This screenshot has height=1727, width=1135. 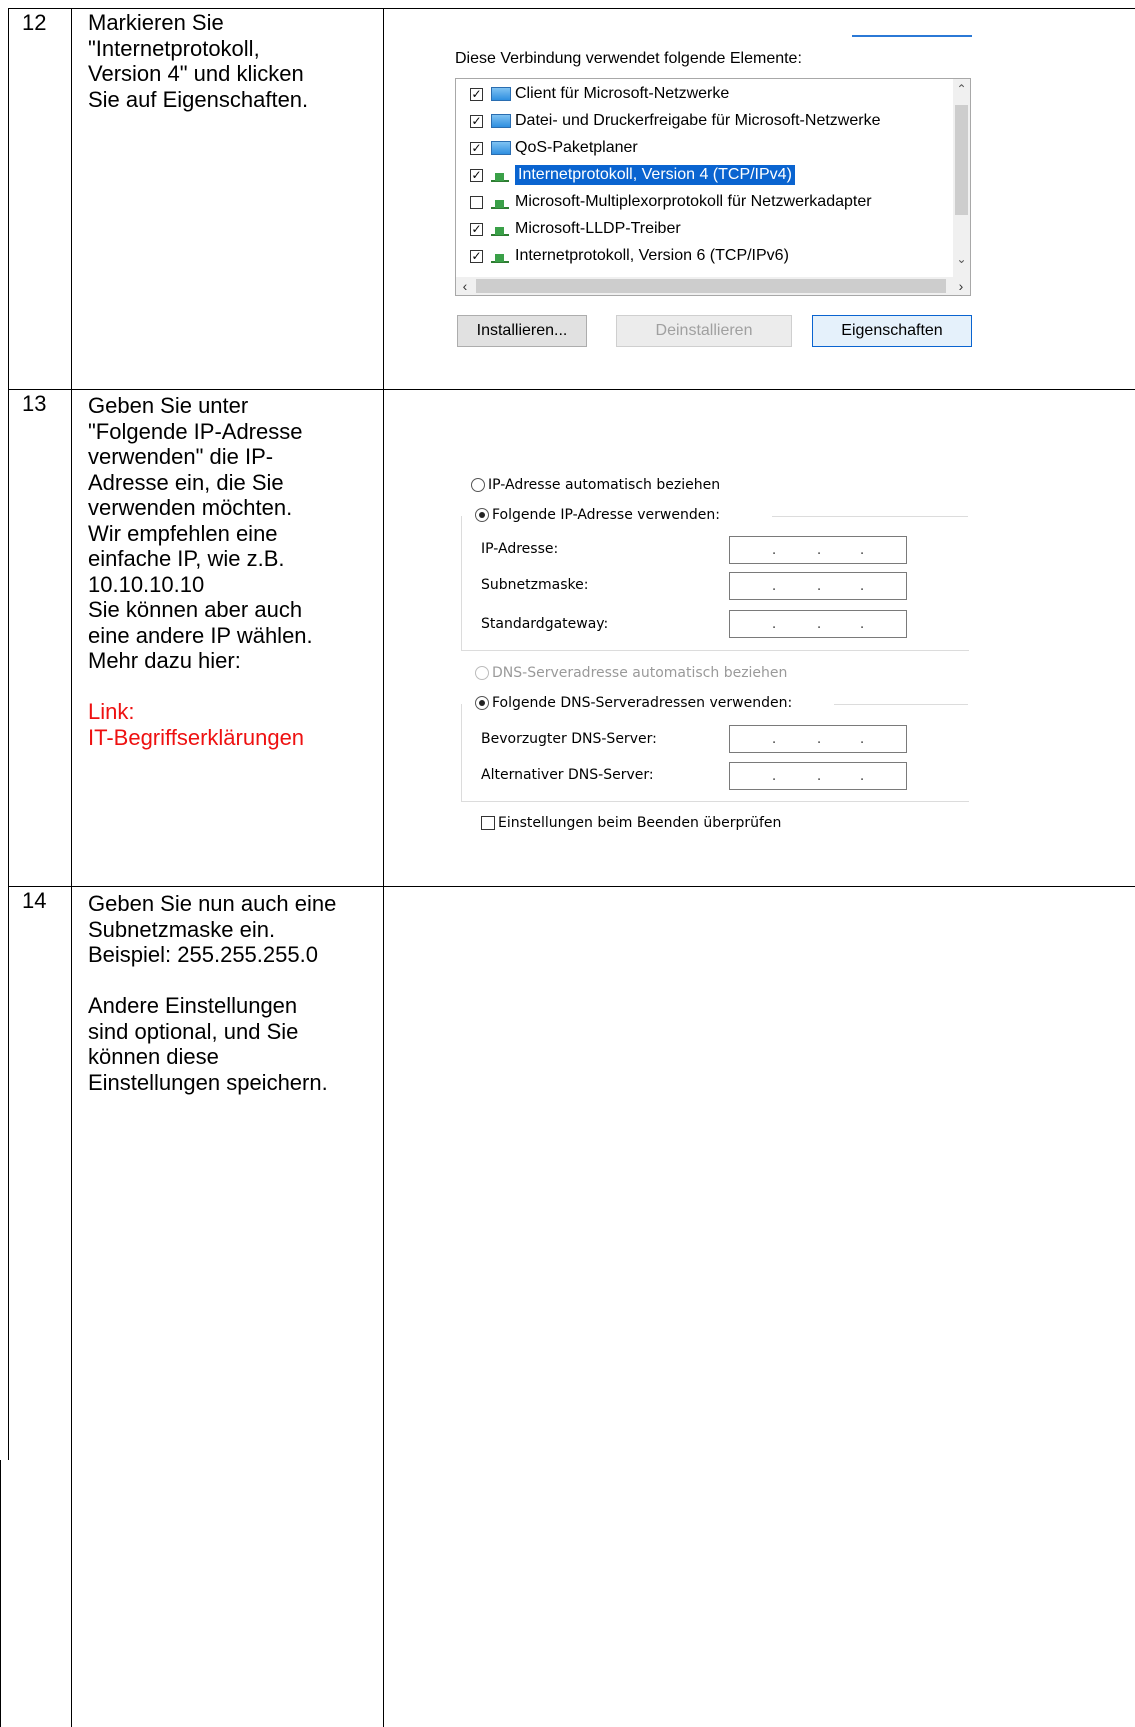 What do you see at coordinates (200, 635) in the screenshot?
I see `instruction-line: eine andere IP wählen.` at bounding box center [200, 635].